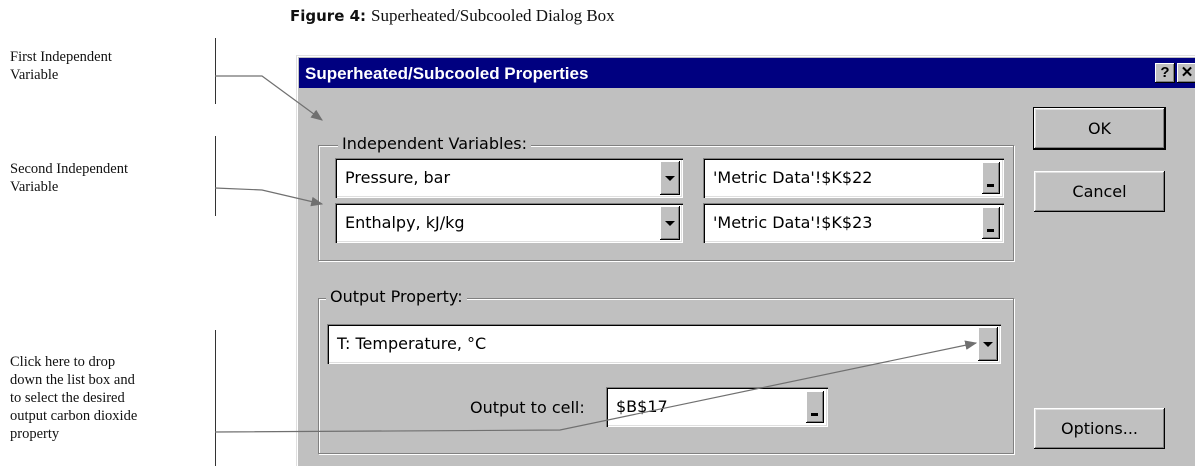 Image resolution: width=1195 pixels, height=466 pixels. Describe the element at coordinates (269, 98) in the screenshot. I see `arrow-first-variable` at that location.